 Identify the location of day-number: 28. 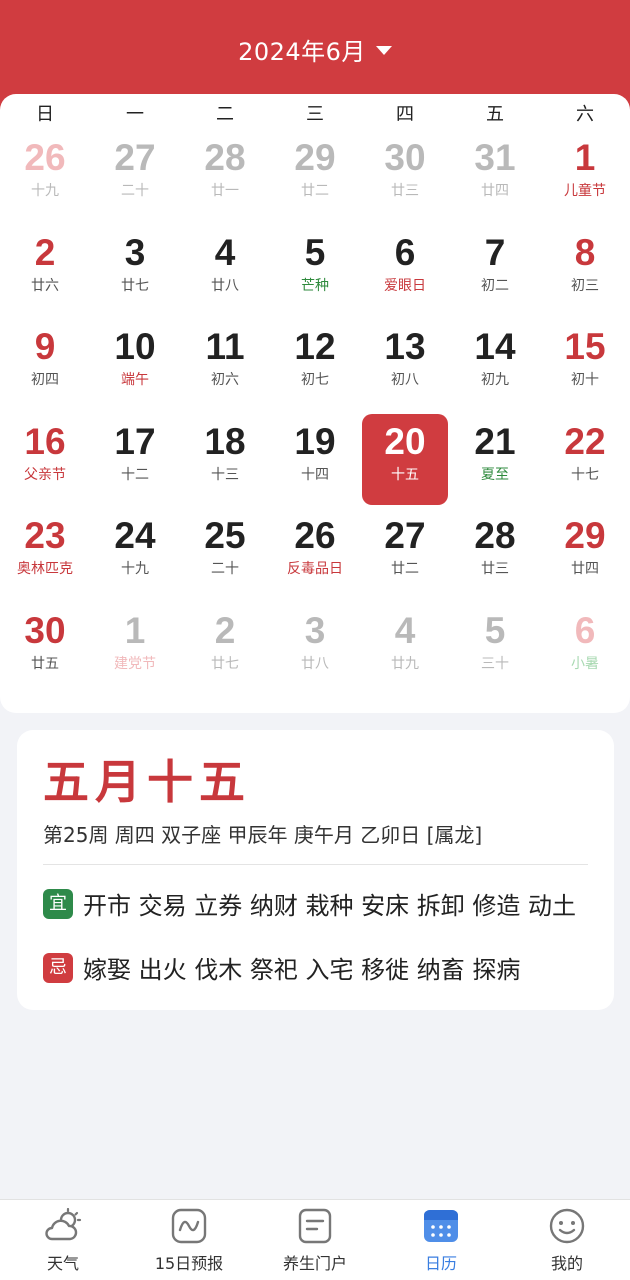
(495, 536).